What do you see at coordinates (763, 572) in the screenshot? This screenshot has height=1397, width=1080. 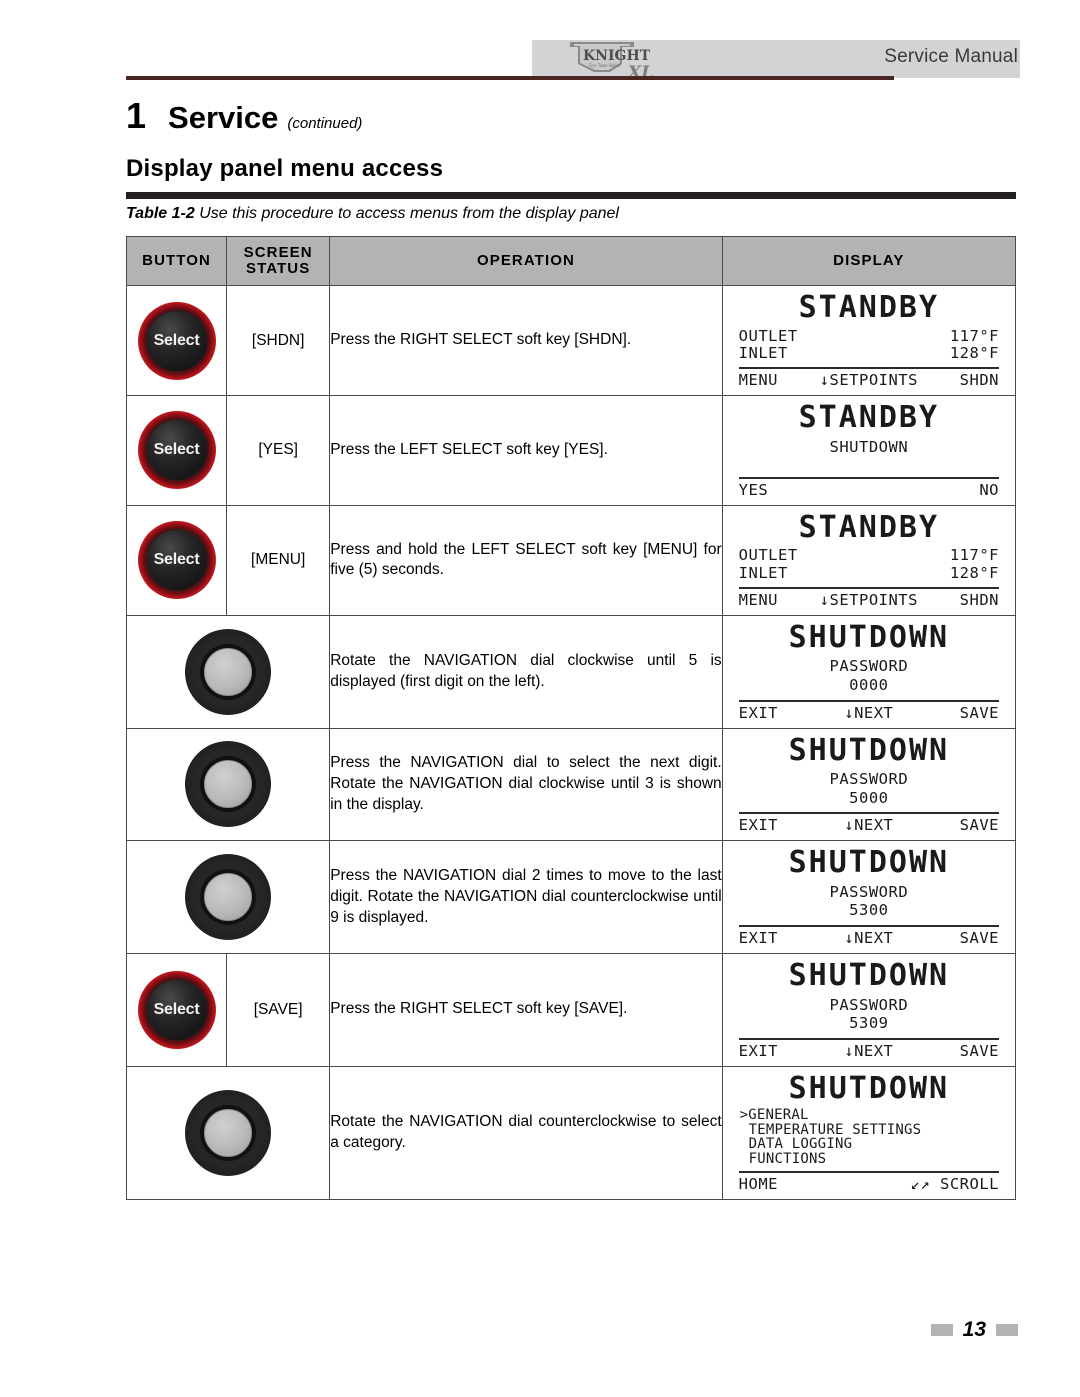 I see `lcd-status-label: INLET` at bounding box center [763, 572].